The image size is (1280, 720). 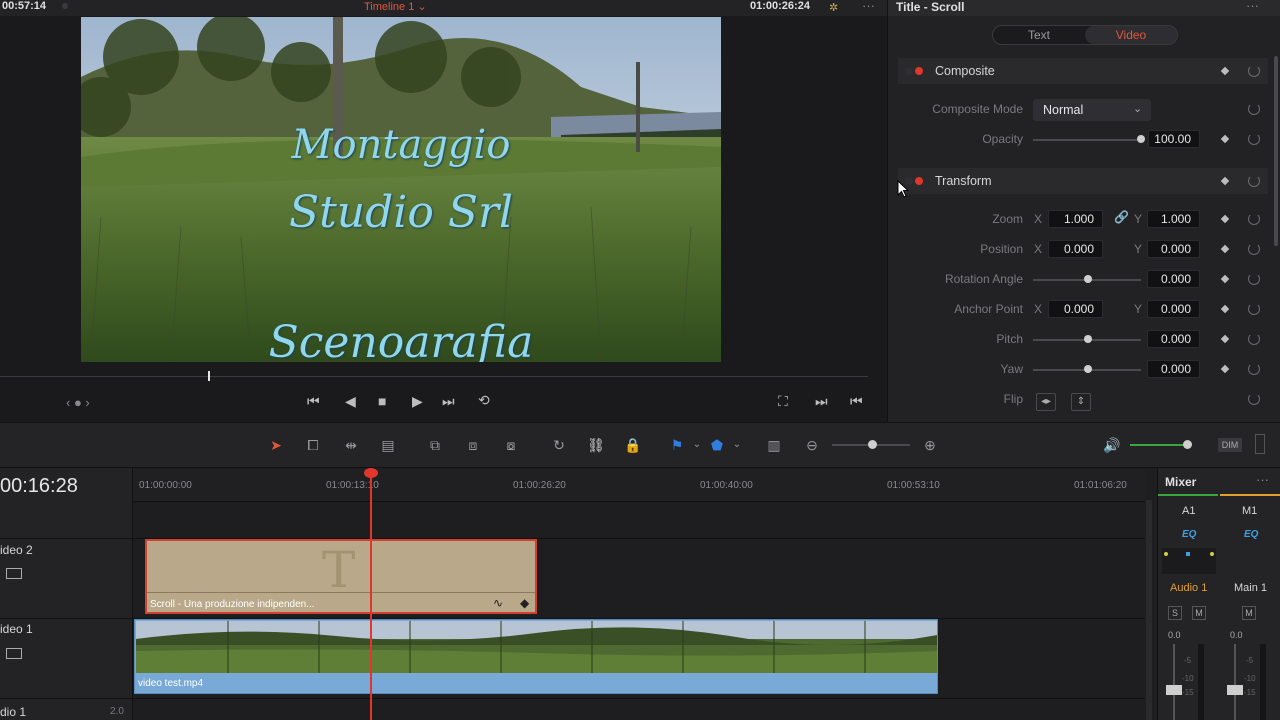 What do you see at coordinates (1173, 369) in the screenshot?
I see `yaw-field: 0.000` at bounding box center [1173, 369].